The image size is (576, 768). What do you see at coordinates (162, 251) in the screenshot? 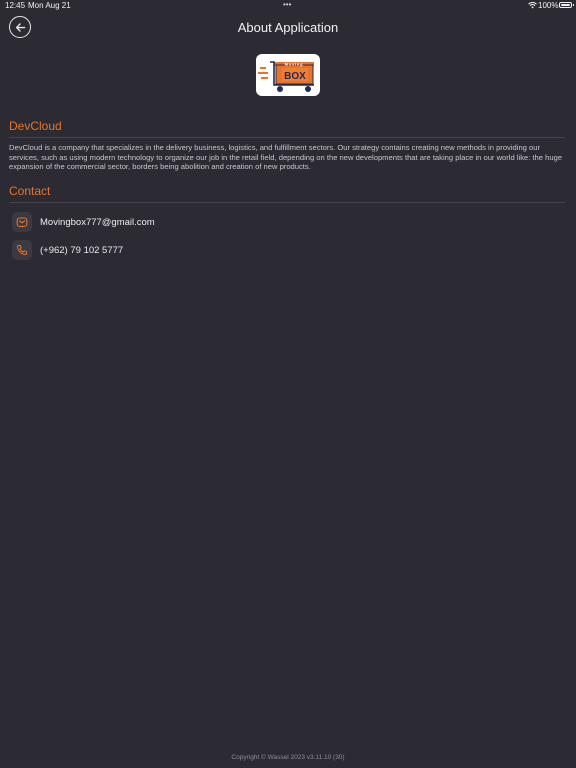
I see `contact-phone-row: (+962) 79 102 5777` at bounding box center [162, 251].